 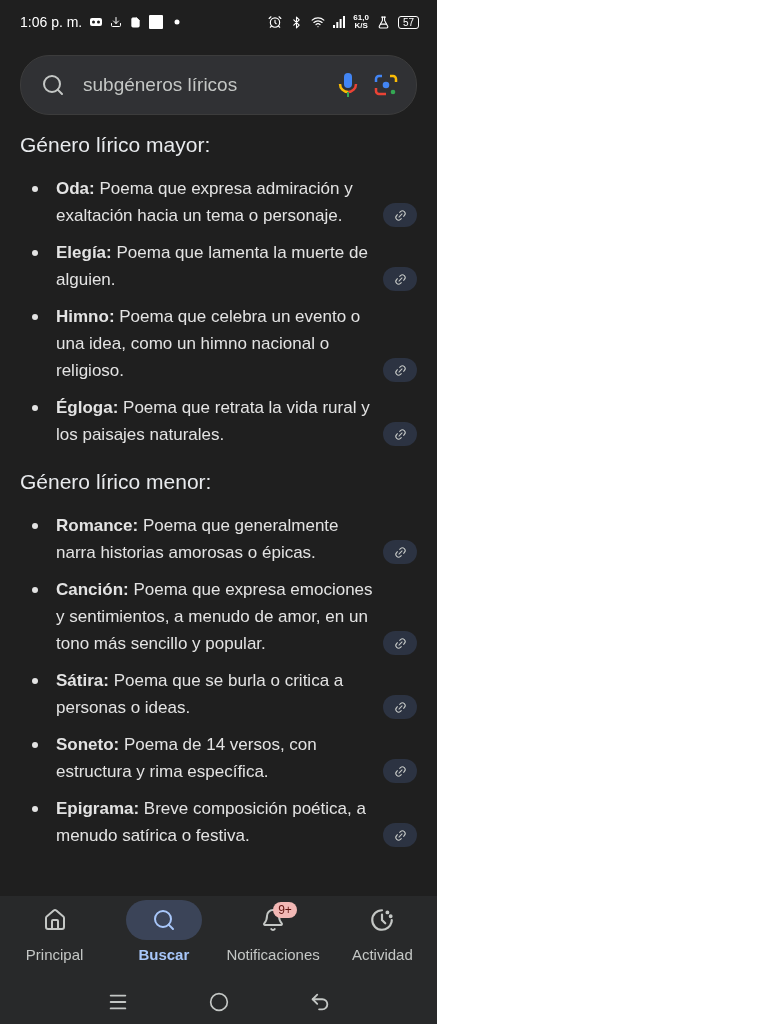 What do you see at coordinates (339, 22) in the screenshot?
I see `signal-icon` at bounding box center [339, 22].